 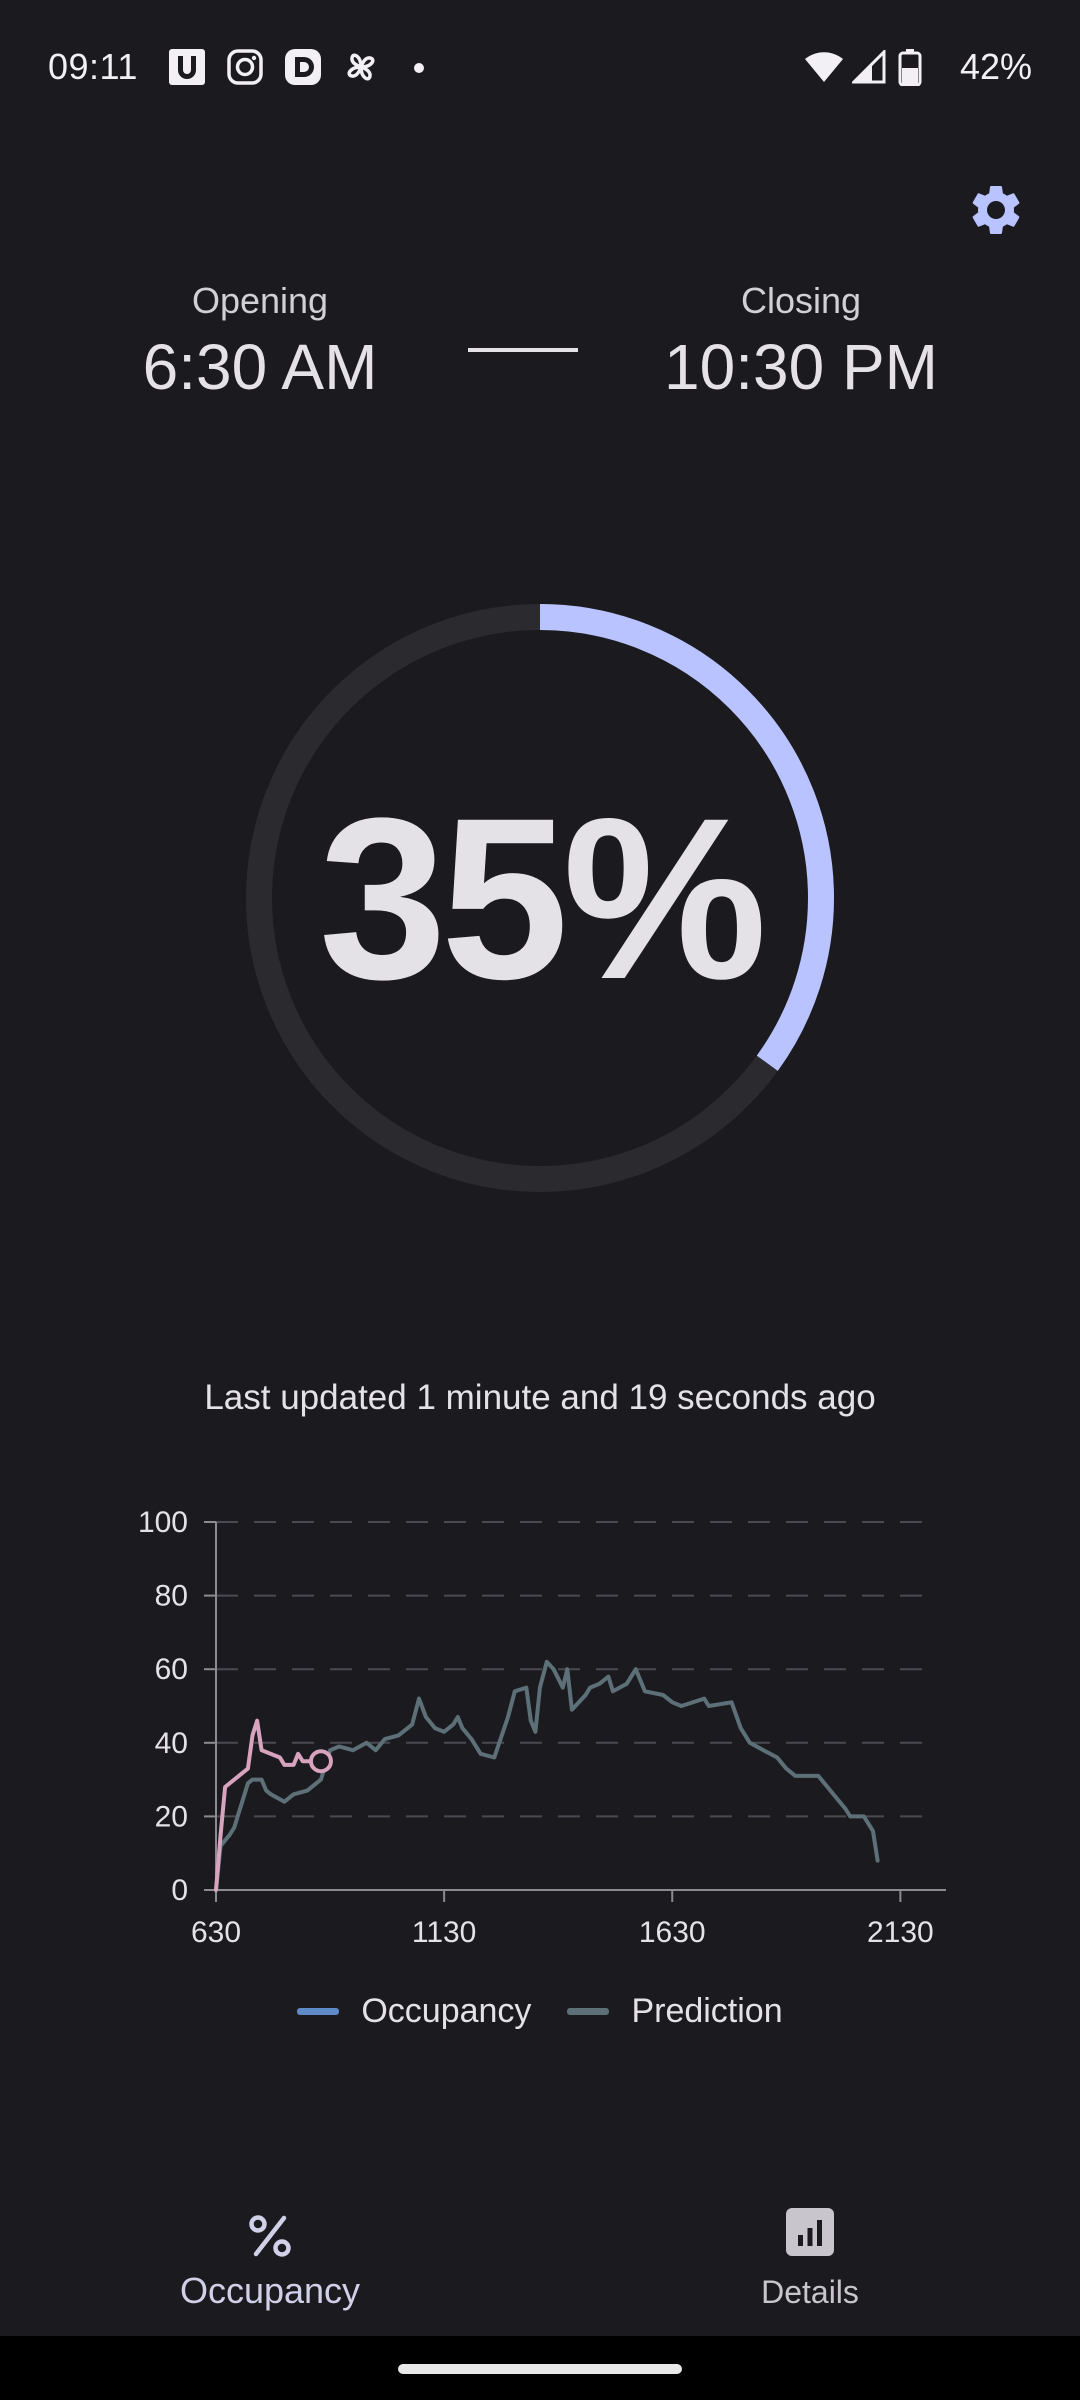 I want to click on hours-divider, so click(x=523, y=350).